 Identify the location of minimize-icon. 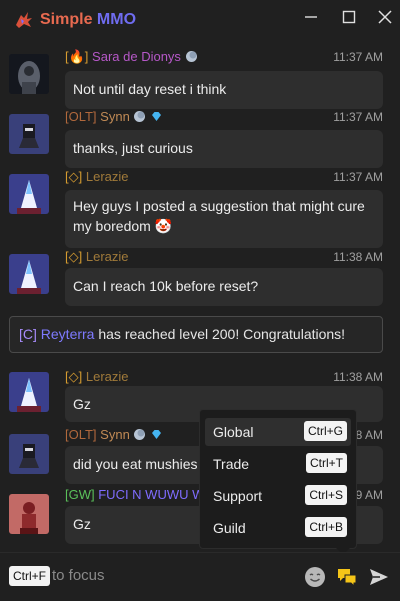
(311, 17).